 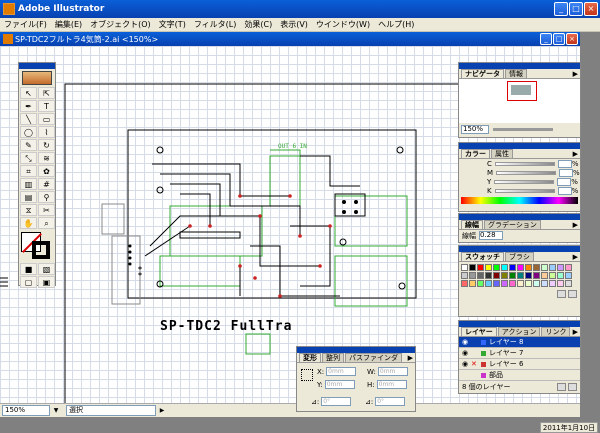 What do you see at coordinates (28, 197) in the screenshot?
I see `gradient-tool-icon: ▤` at bounding box center [28, 197].